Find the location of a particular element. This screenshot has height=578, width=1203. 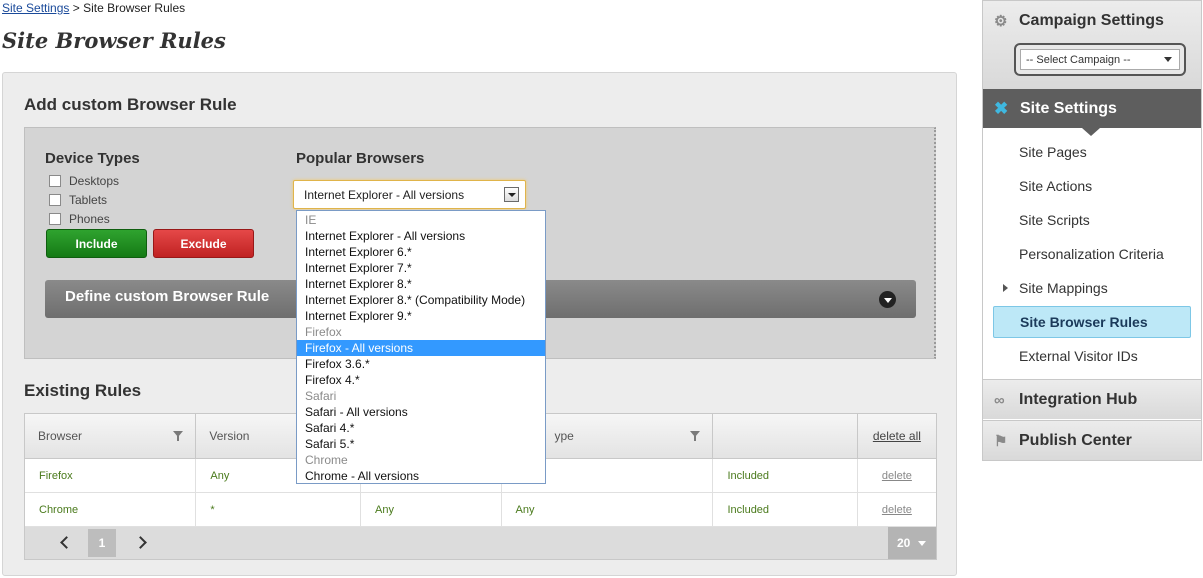

sidebar-item-site-browser-rules: Site Browser Rules is located at coordinates (1092, 322).